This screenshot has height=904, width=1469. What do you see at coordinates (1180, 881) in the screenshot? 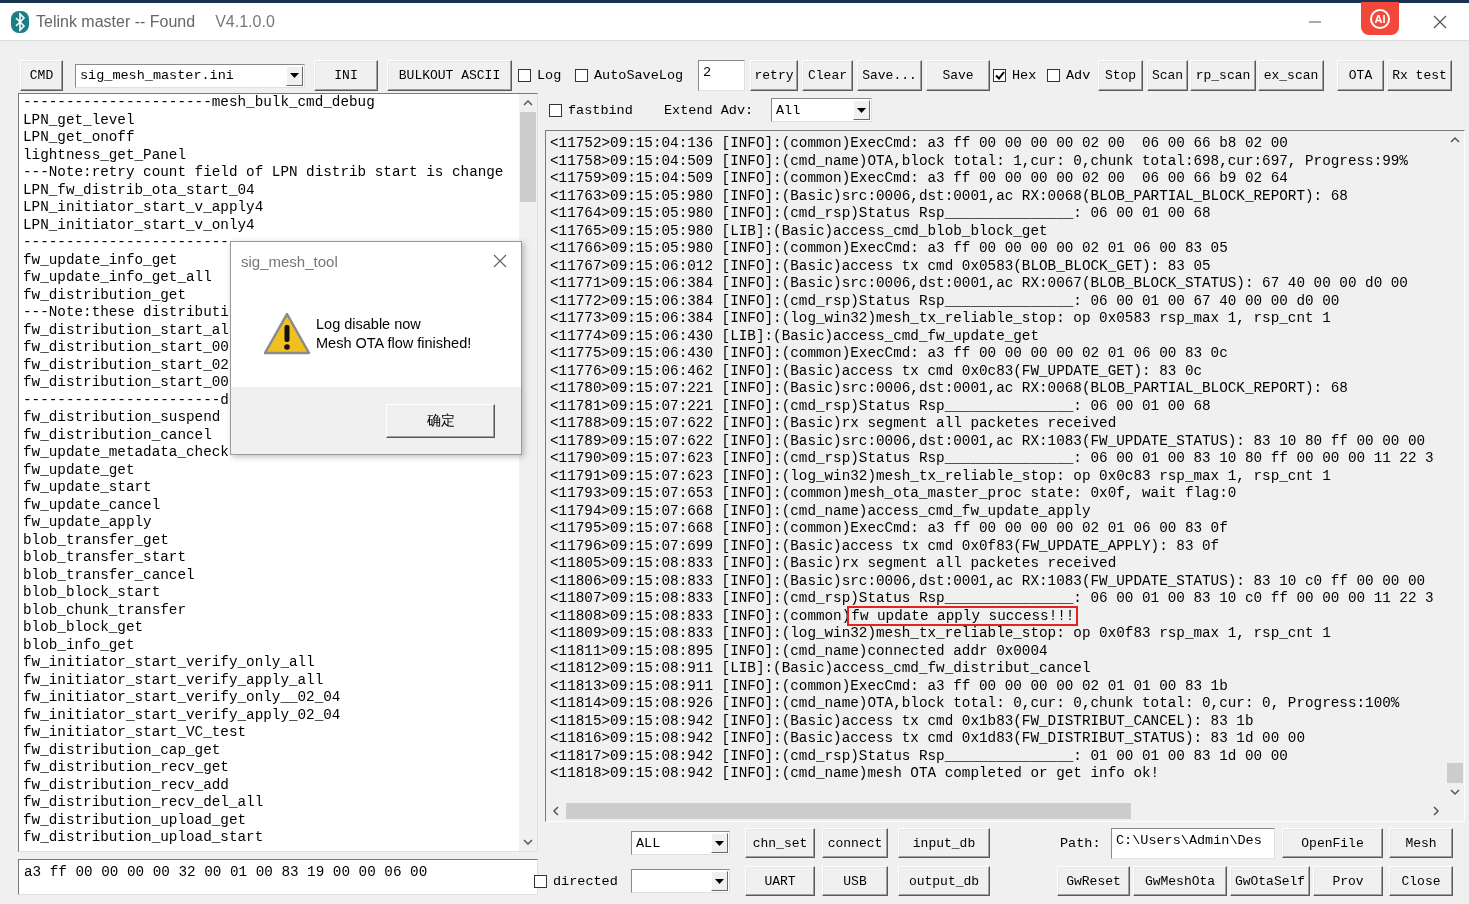
I see `button: GwMeshOta` at bounding box center [1180, 881].